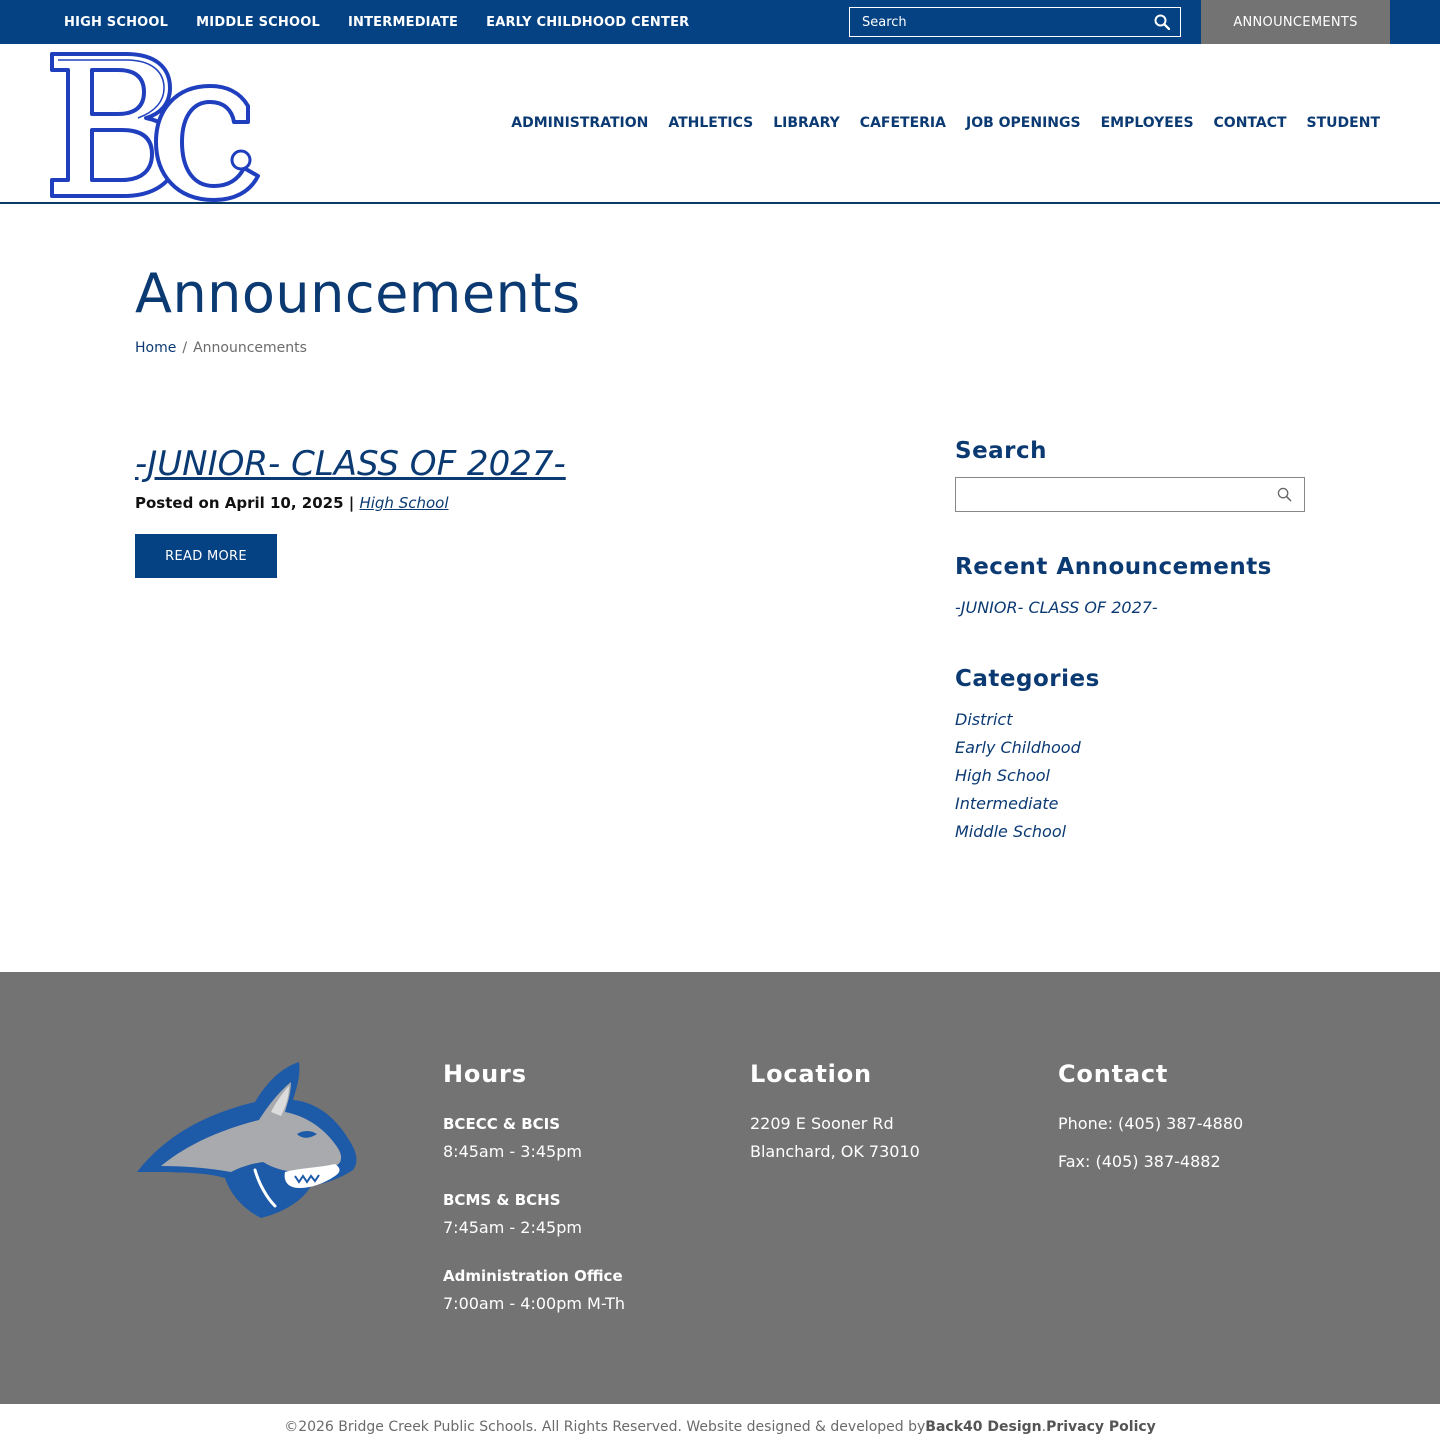  Describe the element at coordinates (502, 1124) in the screenshot. I see `hours-label: BCECC & BCIS` at that location.